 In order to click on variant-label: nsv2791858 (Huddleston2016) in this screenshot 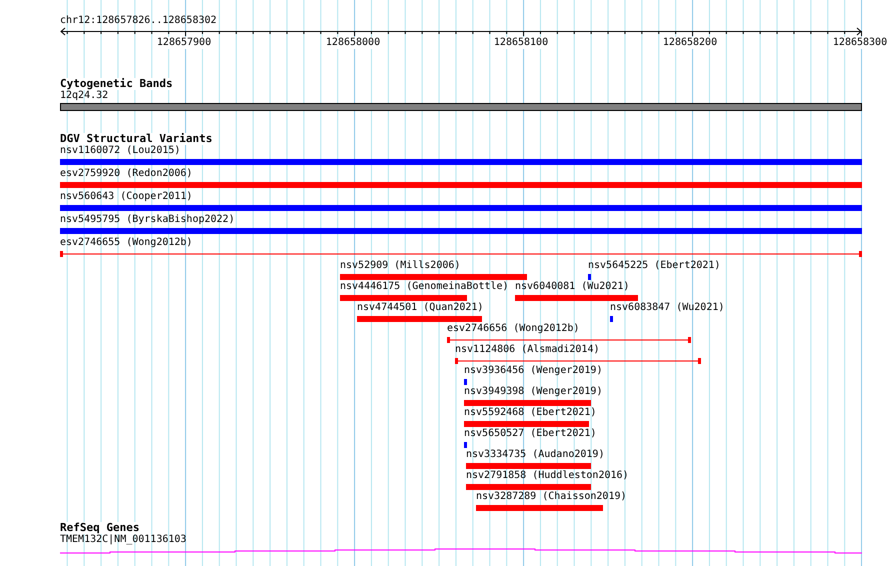, I will do `click(547, 476)`.